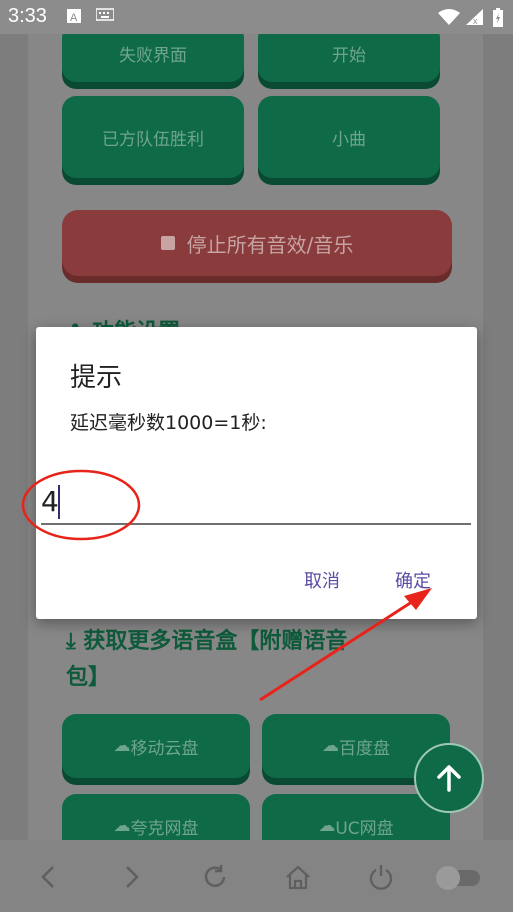 Image resolution: width=513 pixels, height=912 pixels. Describe the element at coordinates (256, 876) in the screenshot. I see `browser-toolbar` at that location.